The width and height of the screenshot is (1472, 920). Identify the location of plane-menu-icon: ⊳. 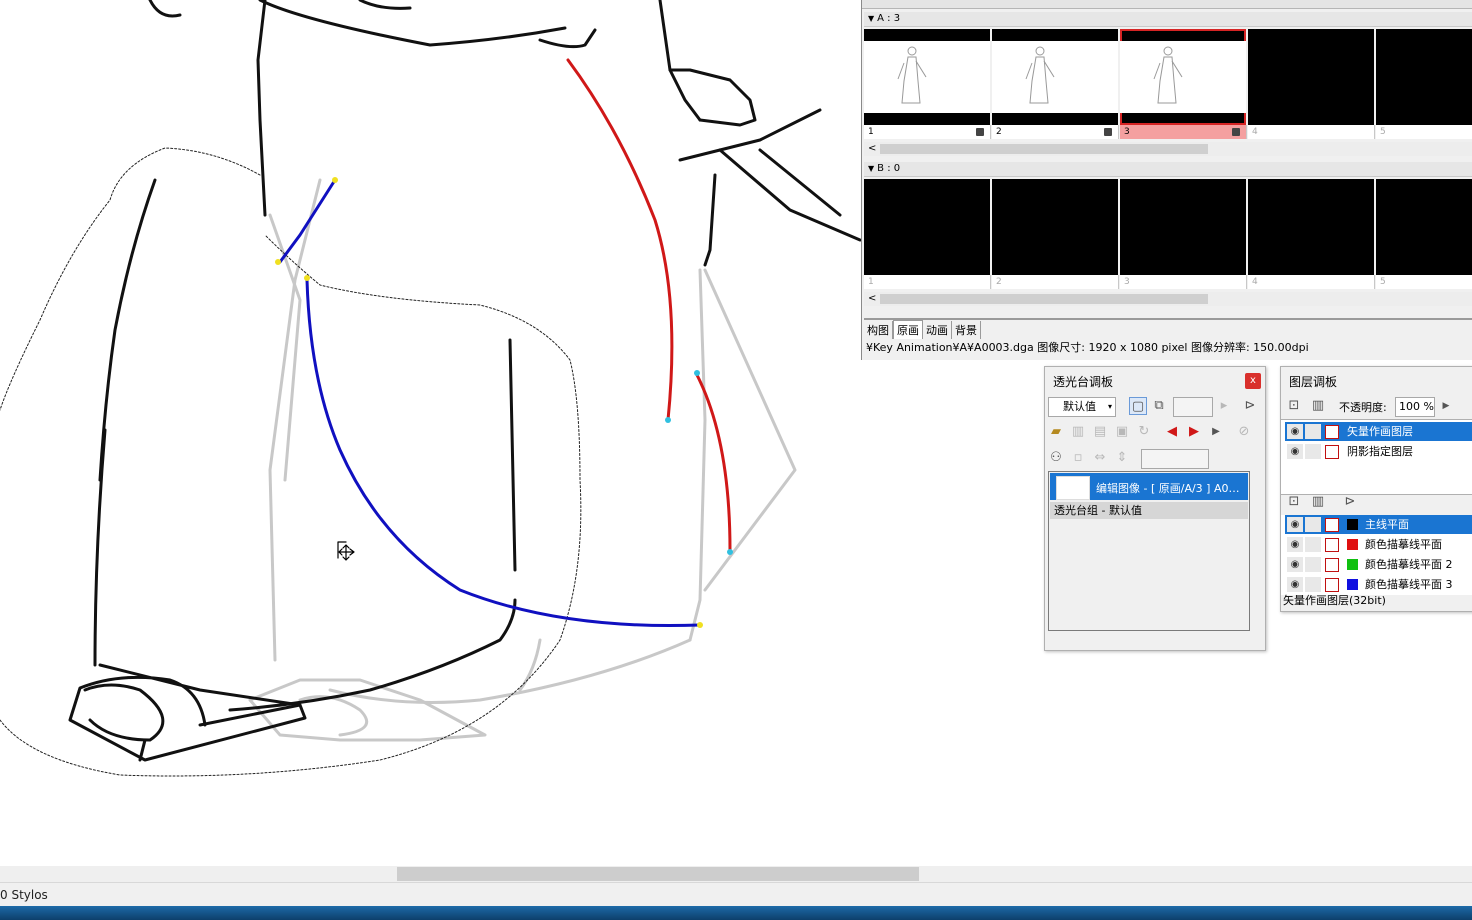
(1350, 502).